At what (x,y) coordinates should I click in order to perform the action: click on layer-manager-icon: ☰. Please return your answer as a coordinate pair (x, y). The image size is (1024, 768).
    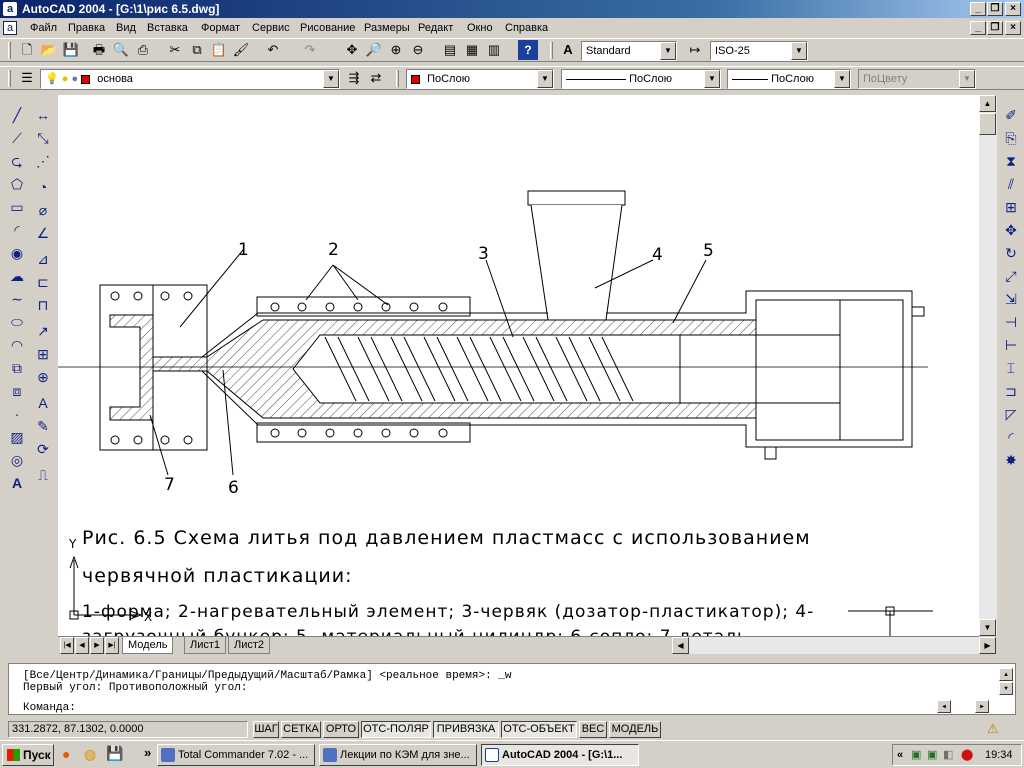
    Looking at the image, I should click on (27, 78).